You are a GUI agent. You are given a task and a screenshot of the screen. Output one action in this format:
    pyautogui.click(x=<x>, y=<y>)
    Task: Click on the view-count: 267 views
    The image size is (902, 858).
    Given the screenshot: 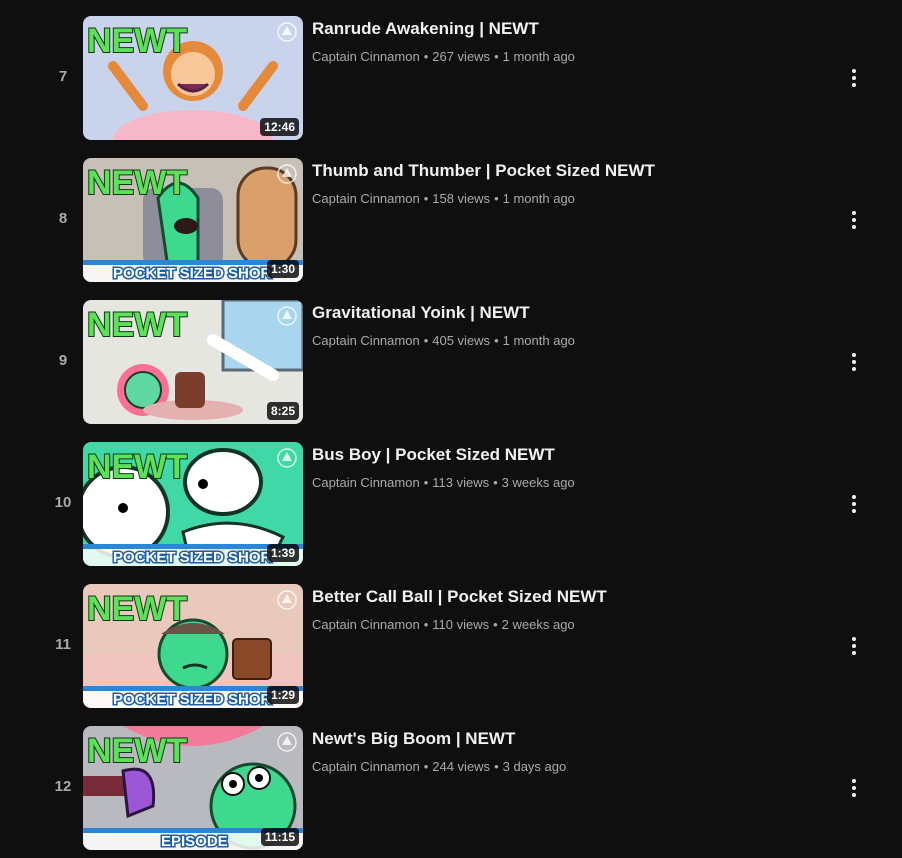 What is the action you would take?
    pyautogui.click(x=461, y=56)
    